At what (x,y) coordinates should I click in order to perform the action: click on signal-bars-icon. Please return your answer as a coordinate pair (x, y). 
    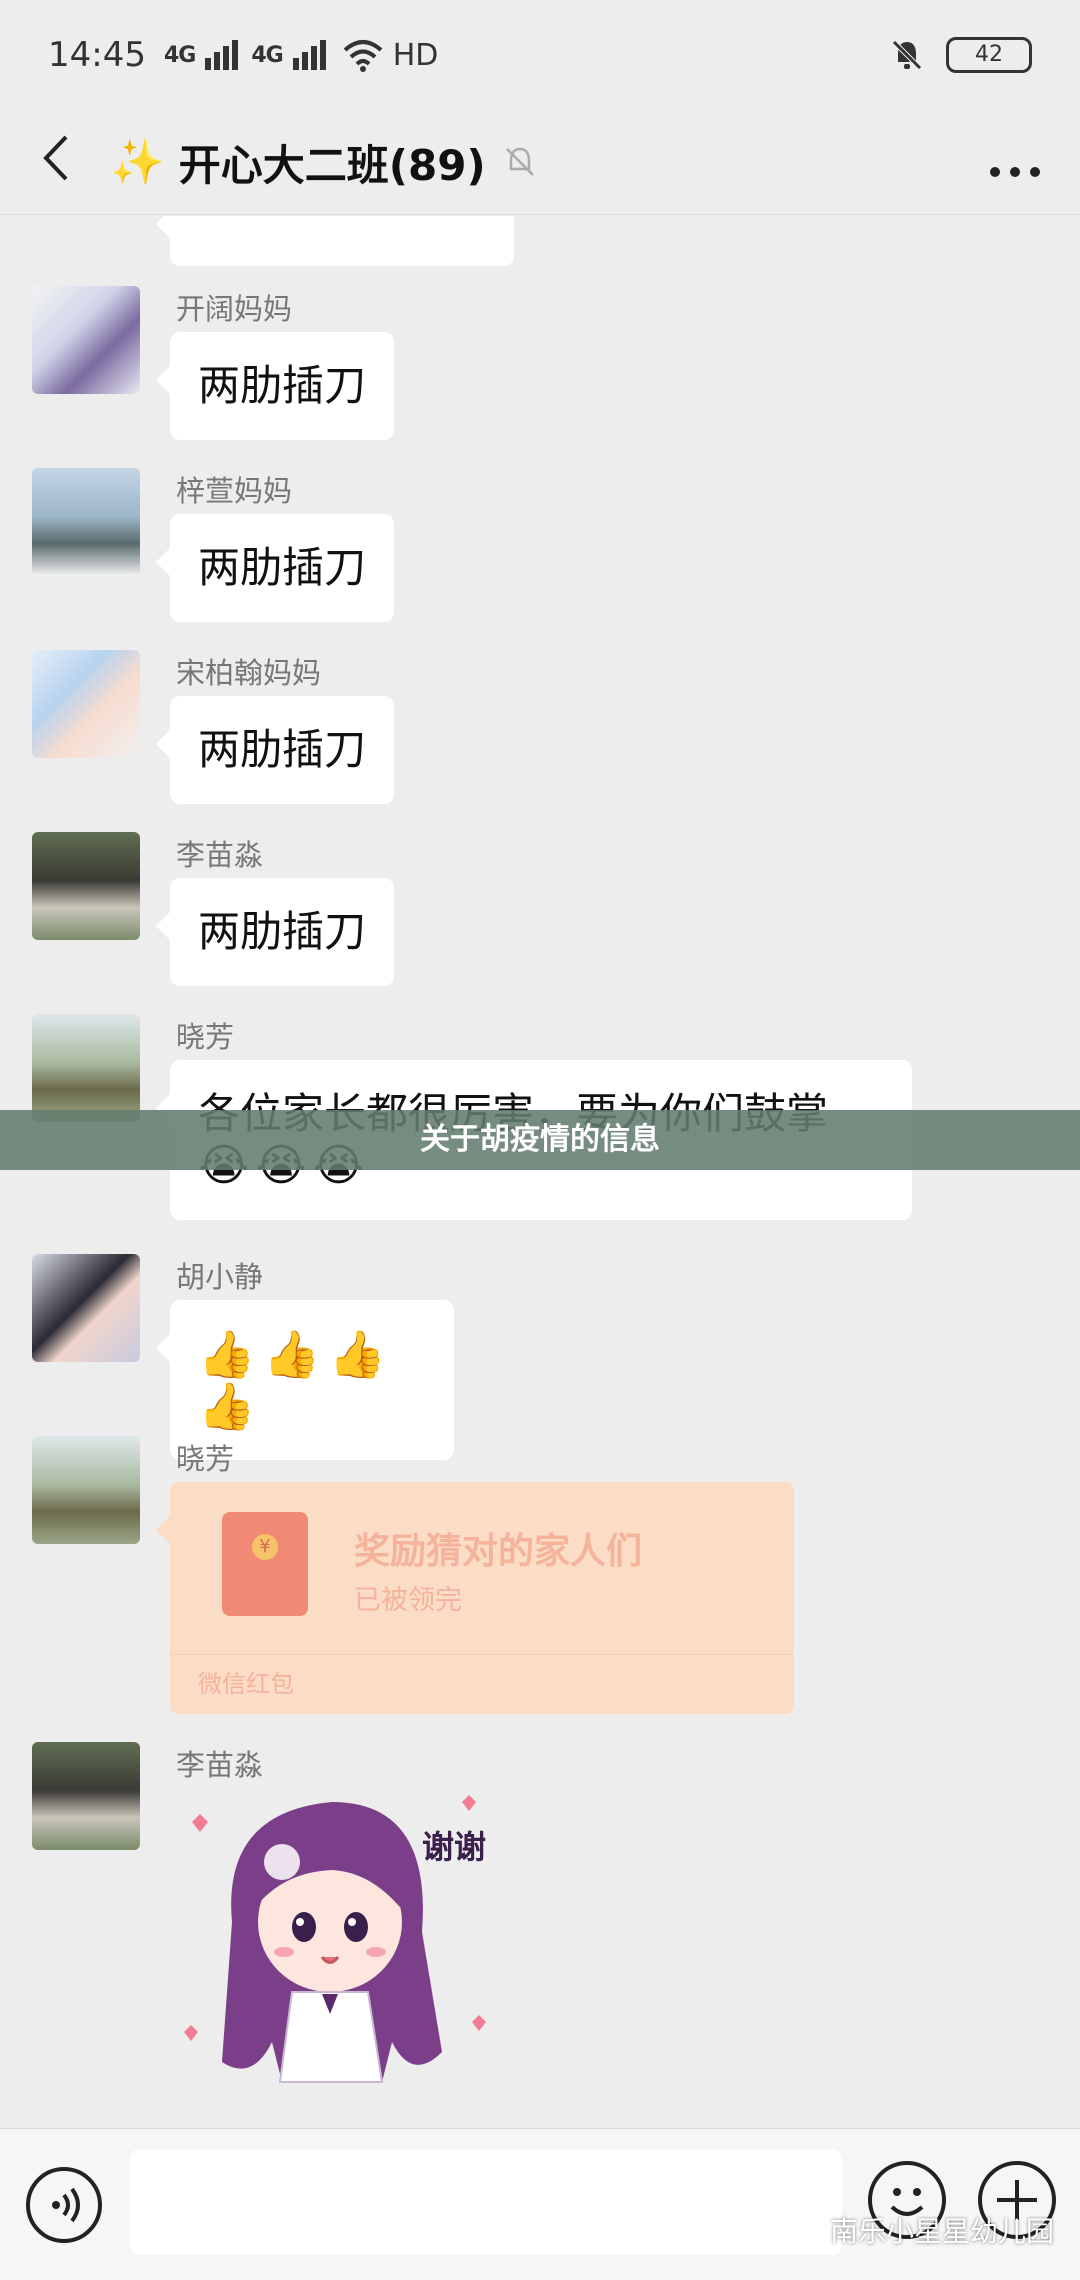
    Looking at the image, I should click on (222, 55).